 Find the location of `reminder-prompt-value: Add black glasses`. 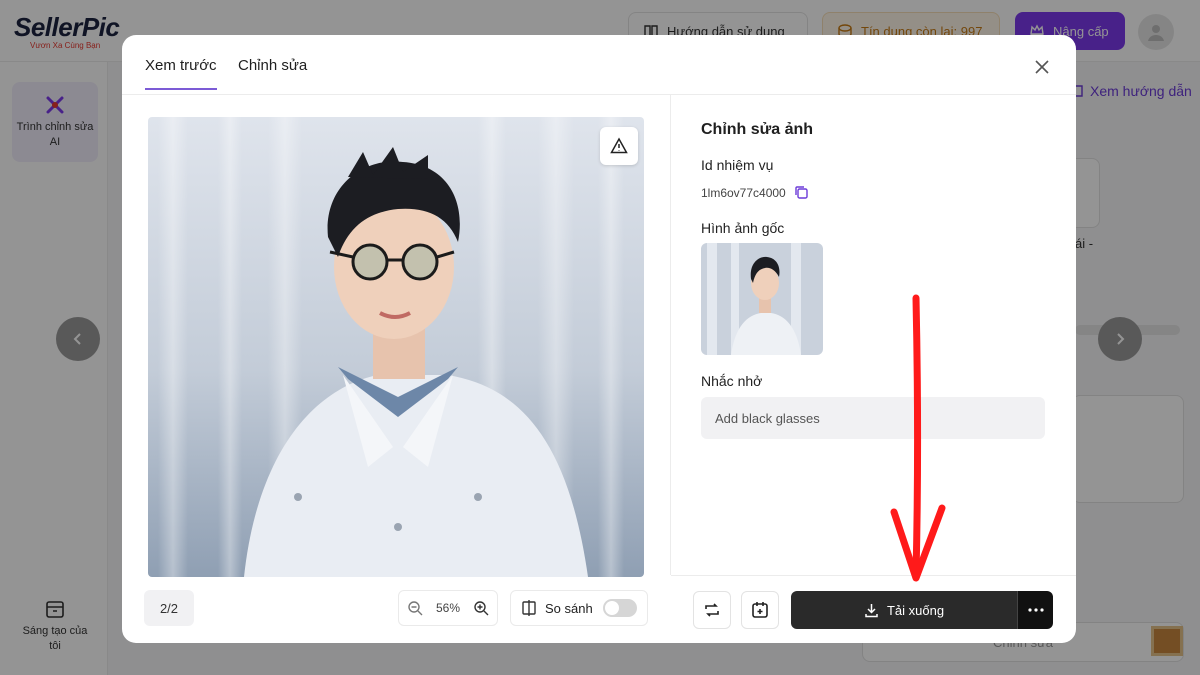

reminder-prompt-value: Add black glasses is located at coordinates (767, 418).